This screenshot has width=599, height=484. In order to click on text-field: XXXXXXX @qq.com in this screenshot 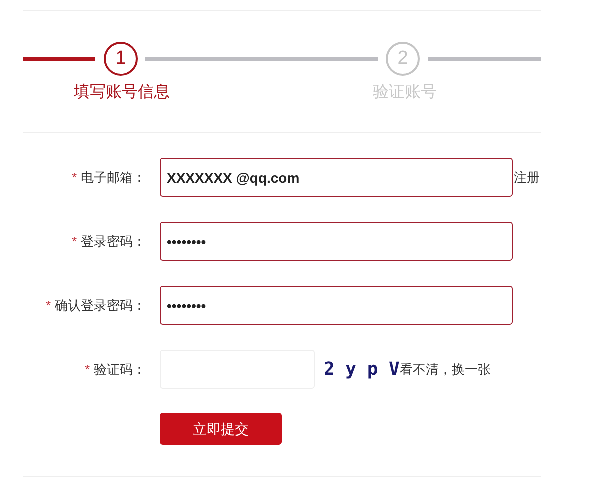, I will do `click(336, 177)`.